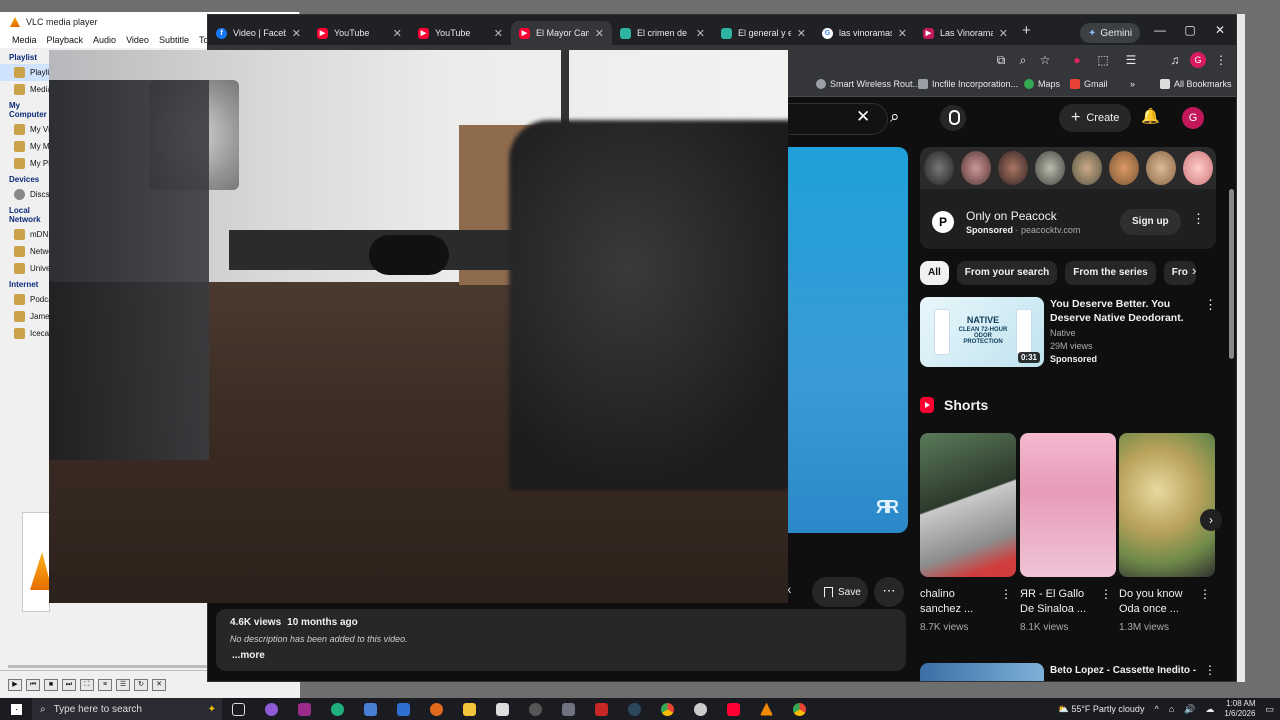  What do you see at coordinates (304, 709) in the screenshot?
I see `premiere-icon` at bounding box center [304, 709].